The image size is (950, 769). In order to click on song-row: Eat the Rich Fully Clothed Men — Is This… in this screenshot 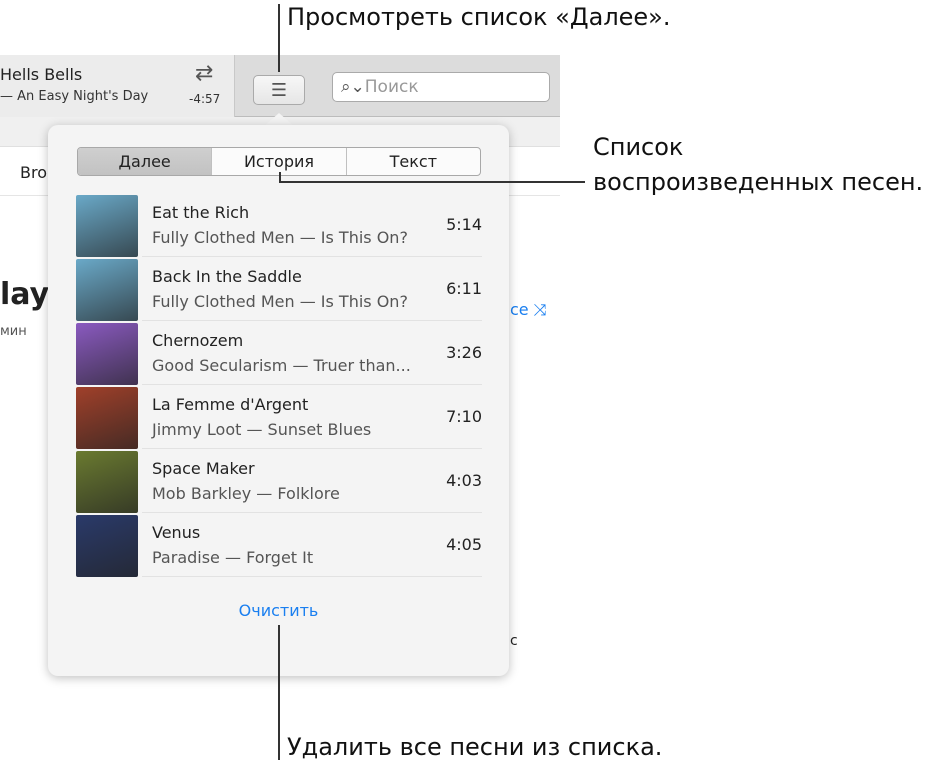, I will do `click(279, 225)`.